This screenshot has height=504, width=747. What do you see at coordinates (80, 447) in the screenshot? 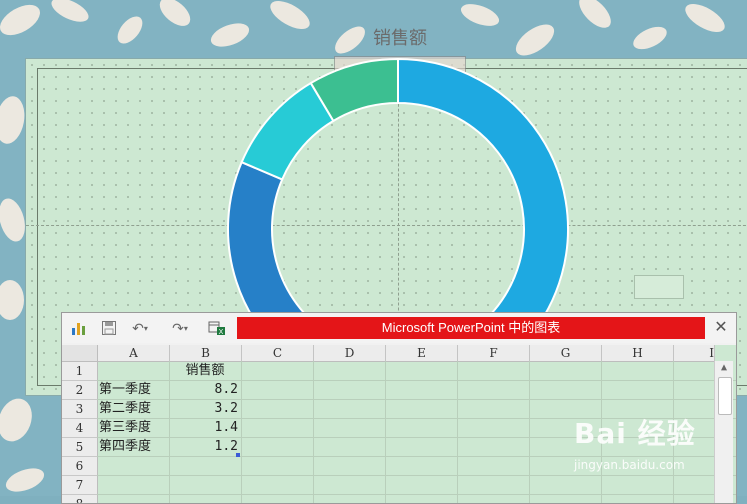
I see `row-header-5: 5` at bounding box center [80, 447].